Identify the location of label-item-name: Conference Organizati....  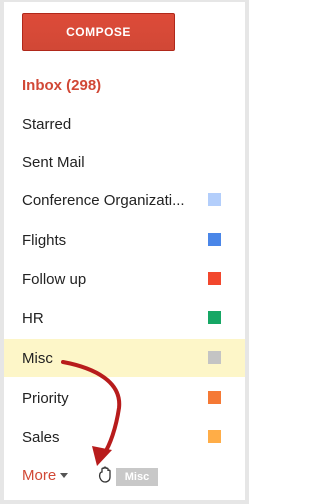
(103, 200).